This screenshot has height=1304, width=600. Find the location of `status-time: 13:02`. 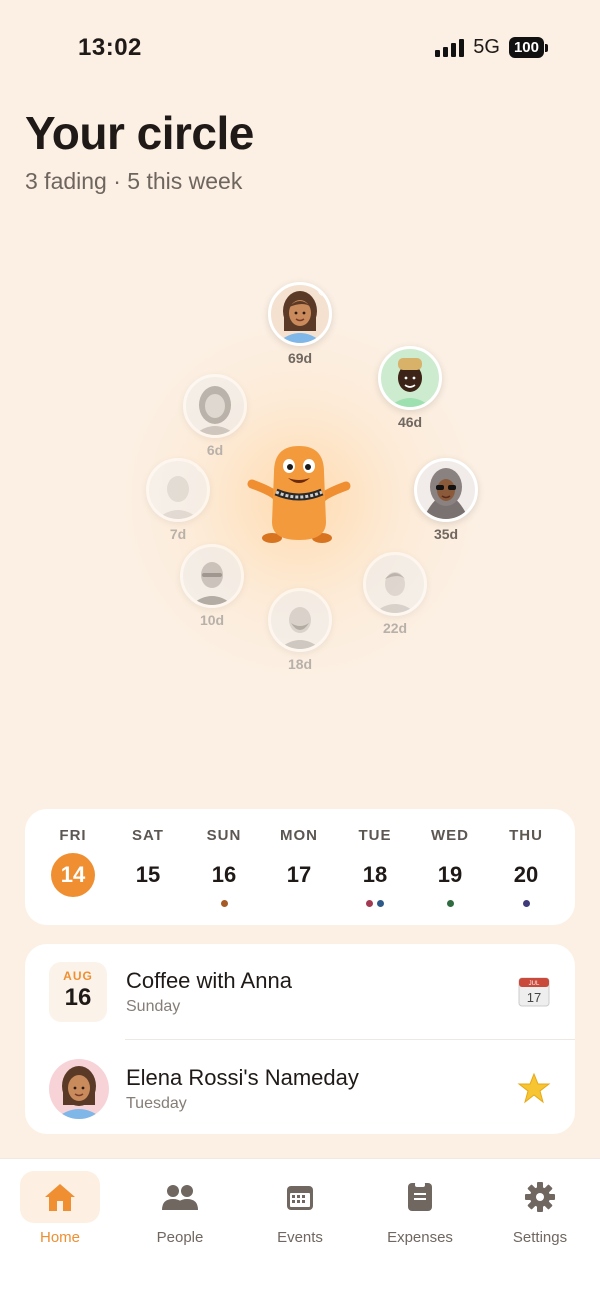

status-time: 13:02 is located at coordinates (110, 47).